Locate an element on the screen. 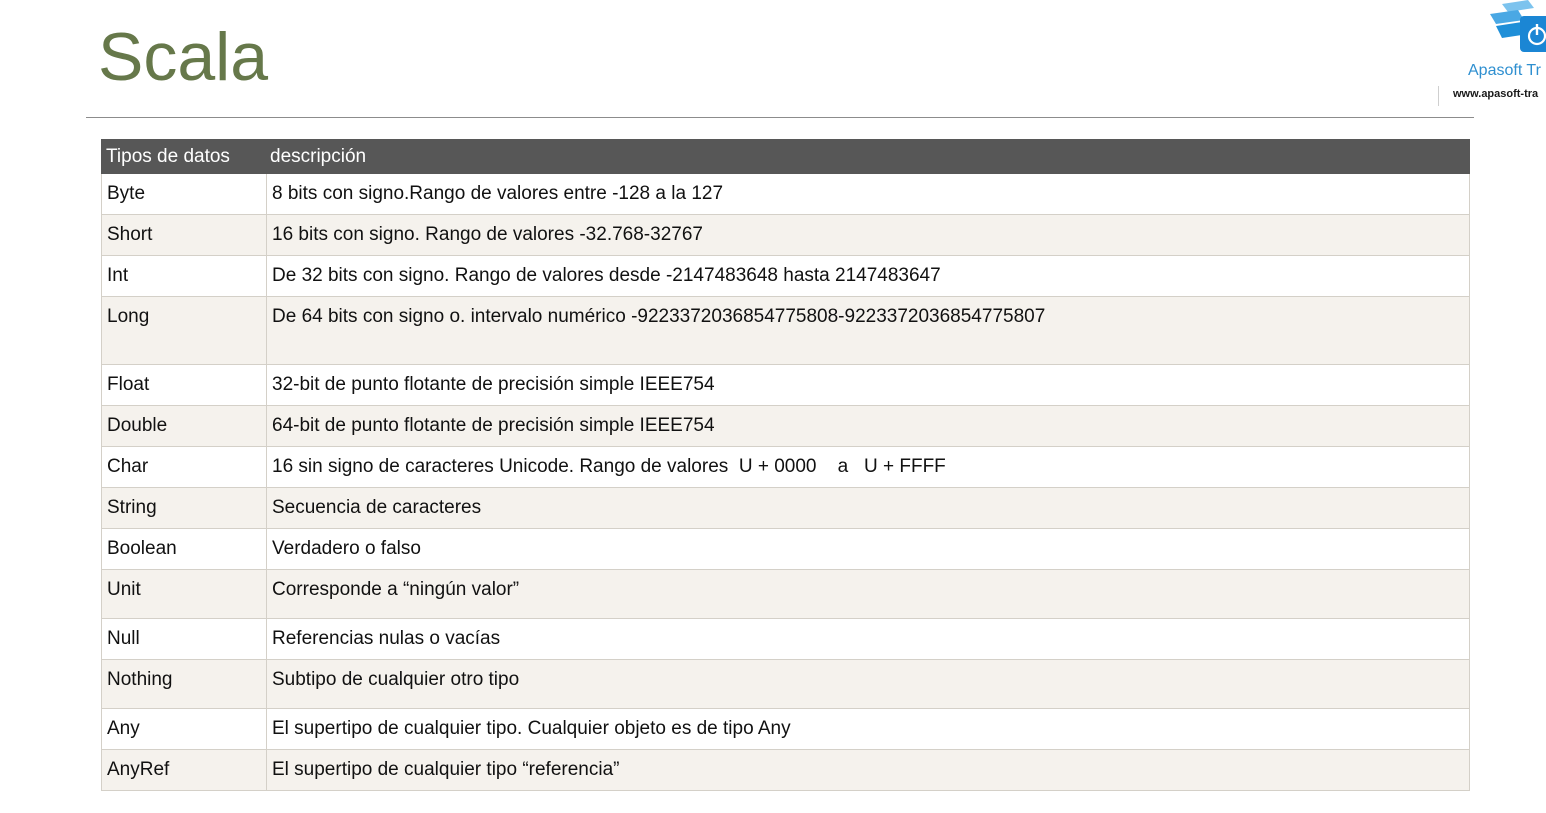  type-cell: Nothing is located at coordinates (184, 684).